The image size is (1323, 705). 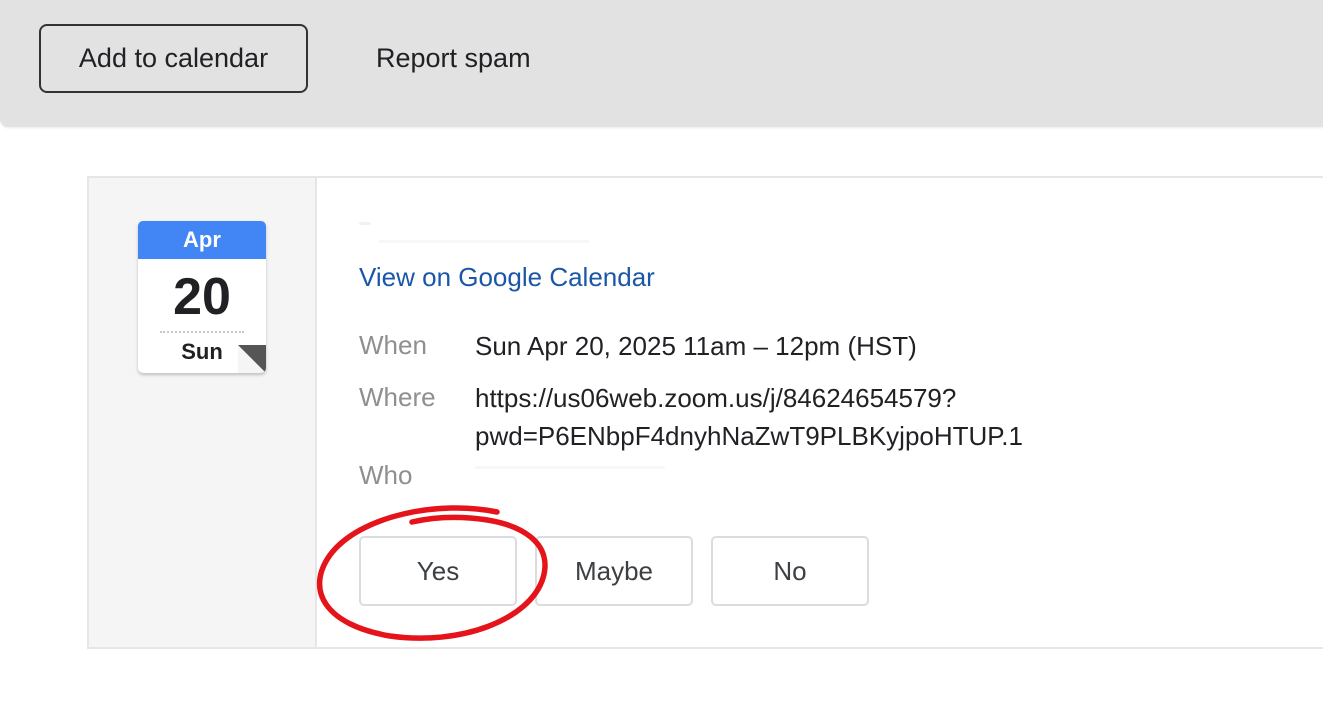 What do you see at coordinates (614, 571) in the screenshot?
I see `rsvp-maybe-button: Maybe` at bounding box center [614, 571].